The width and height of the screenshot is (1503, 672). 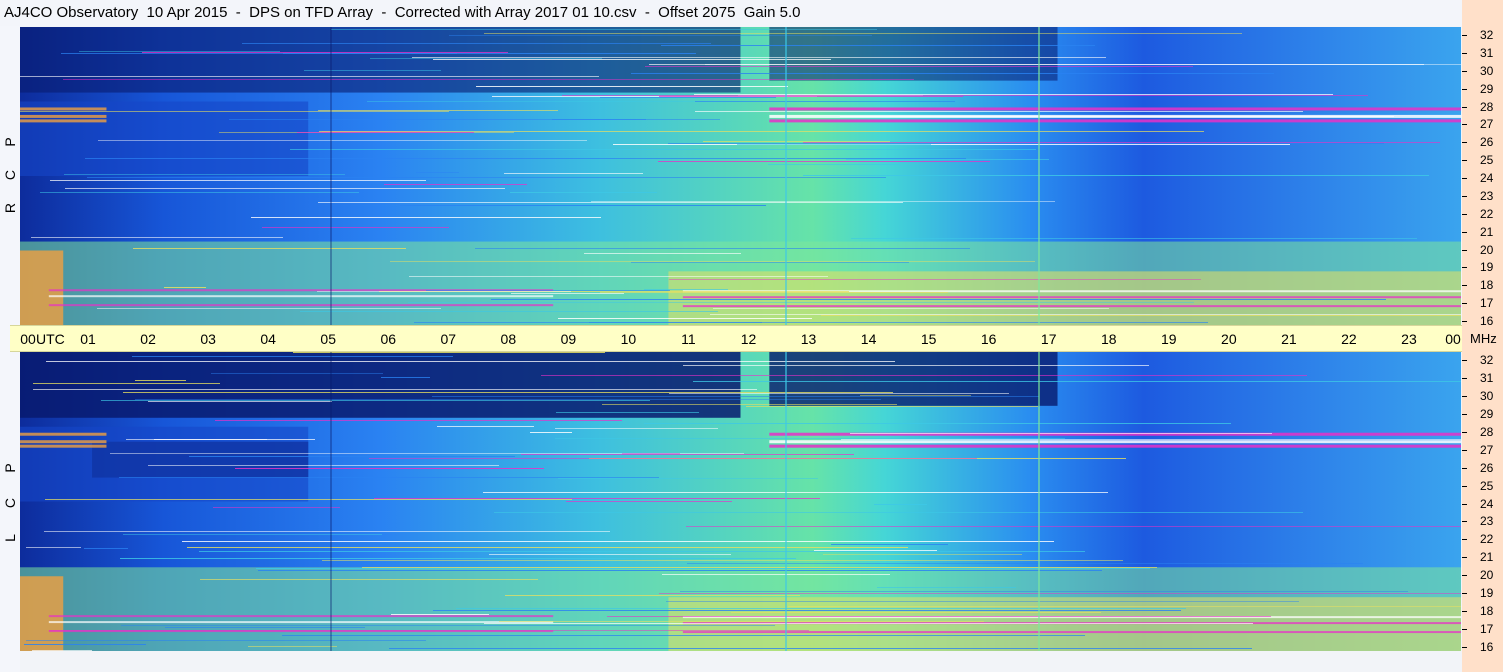 What do you see at coordinates (10, 175) in the screenshot?
I see `polarization-letter: C` at bounding box center [10, 175].